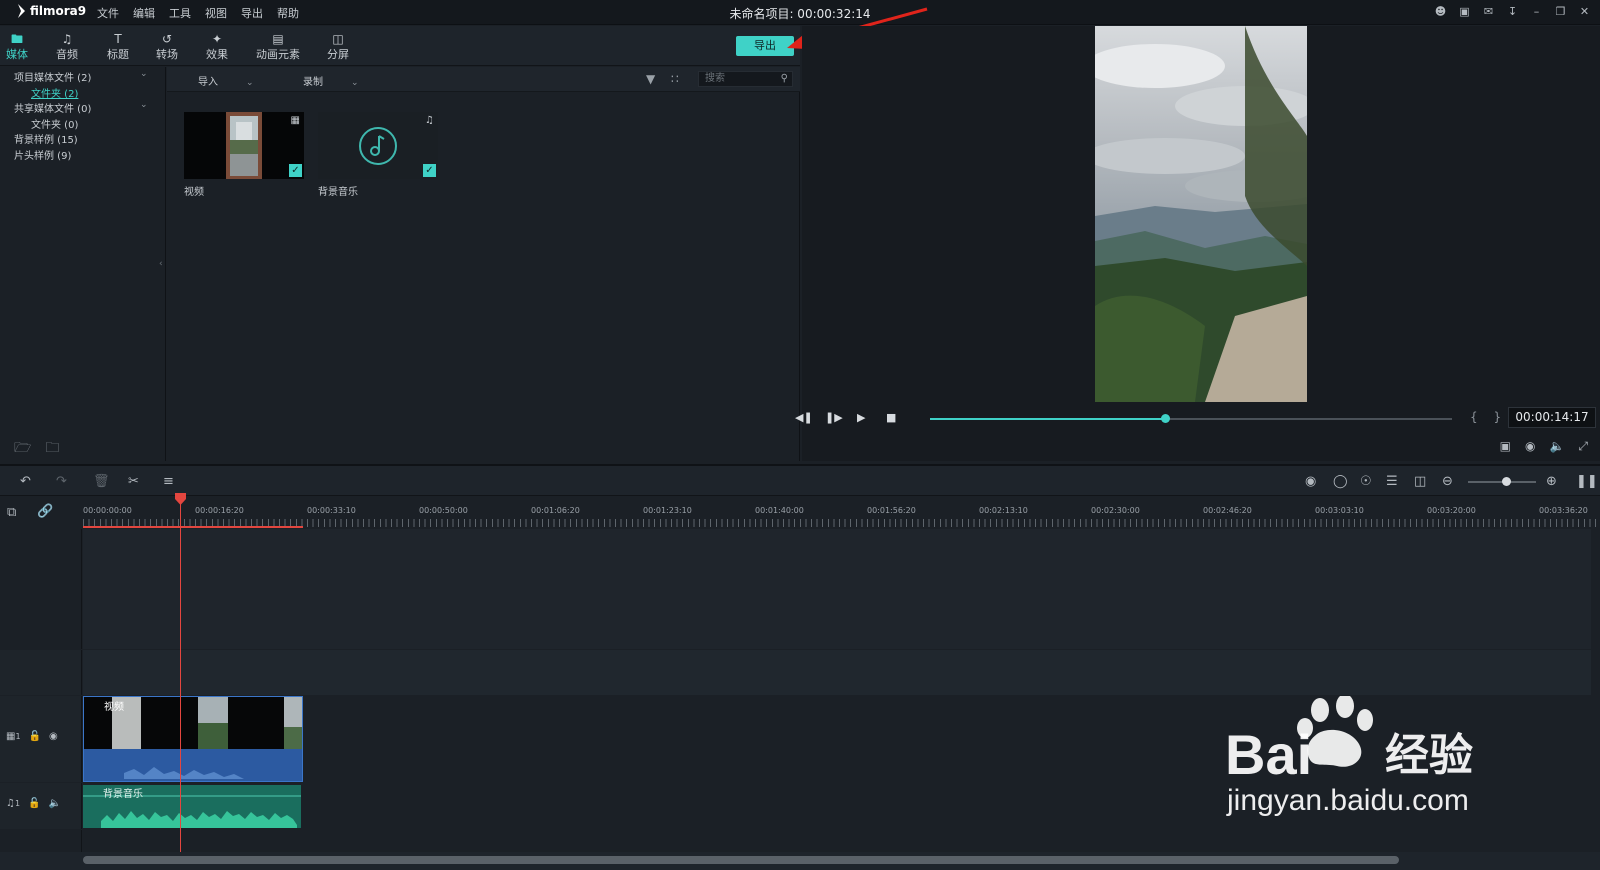 This screenshot has height=870, width=1600. I want to click on download-icon: ↧, so click(1512, 11).